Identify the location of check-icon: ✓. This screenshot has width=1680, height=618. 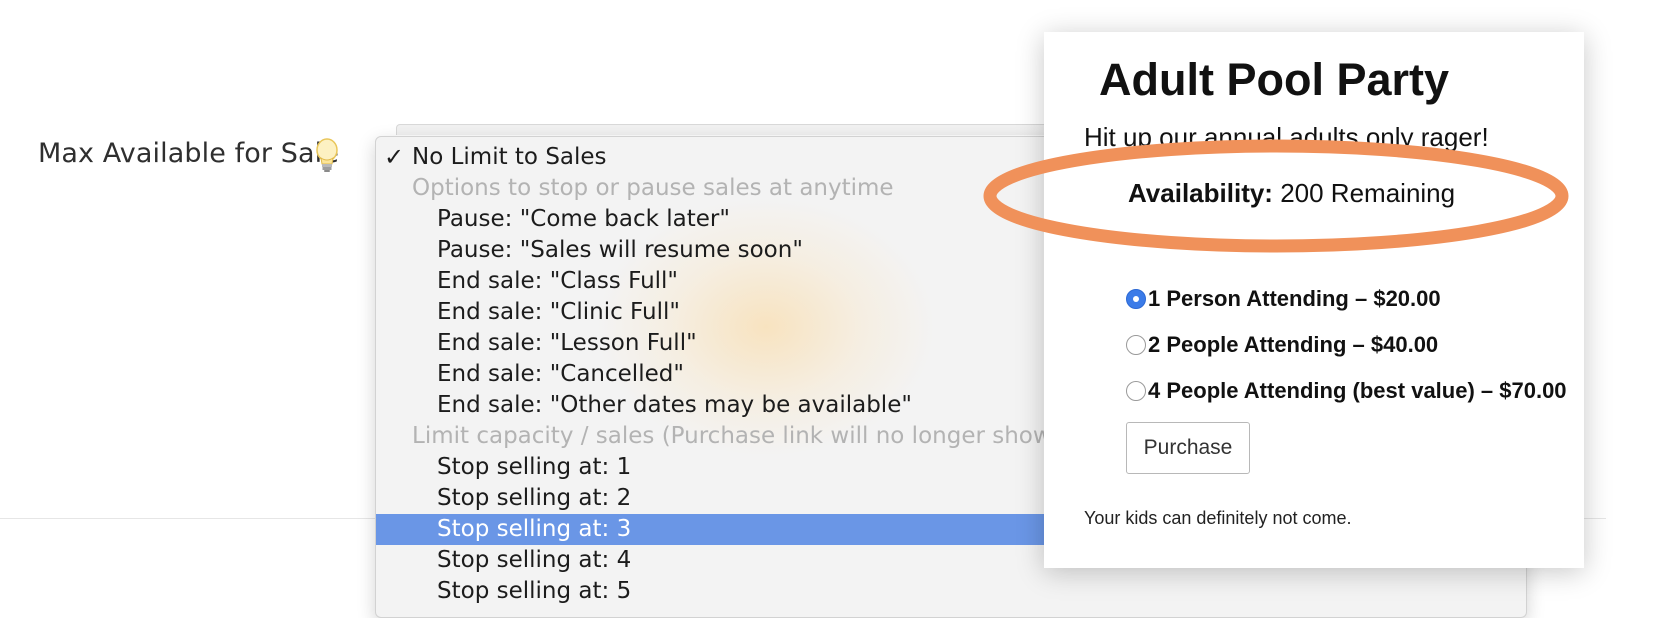
(394, 157).